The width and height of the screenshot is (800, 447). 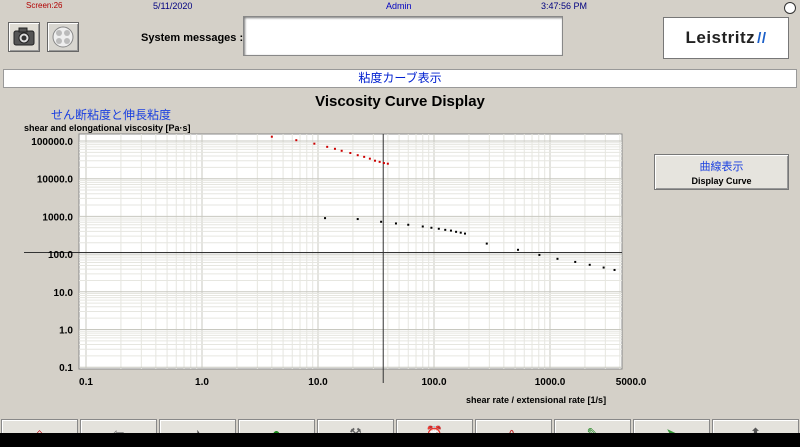 I want to click on x-tick-label: 1.0, so click(x=202, y=382).